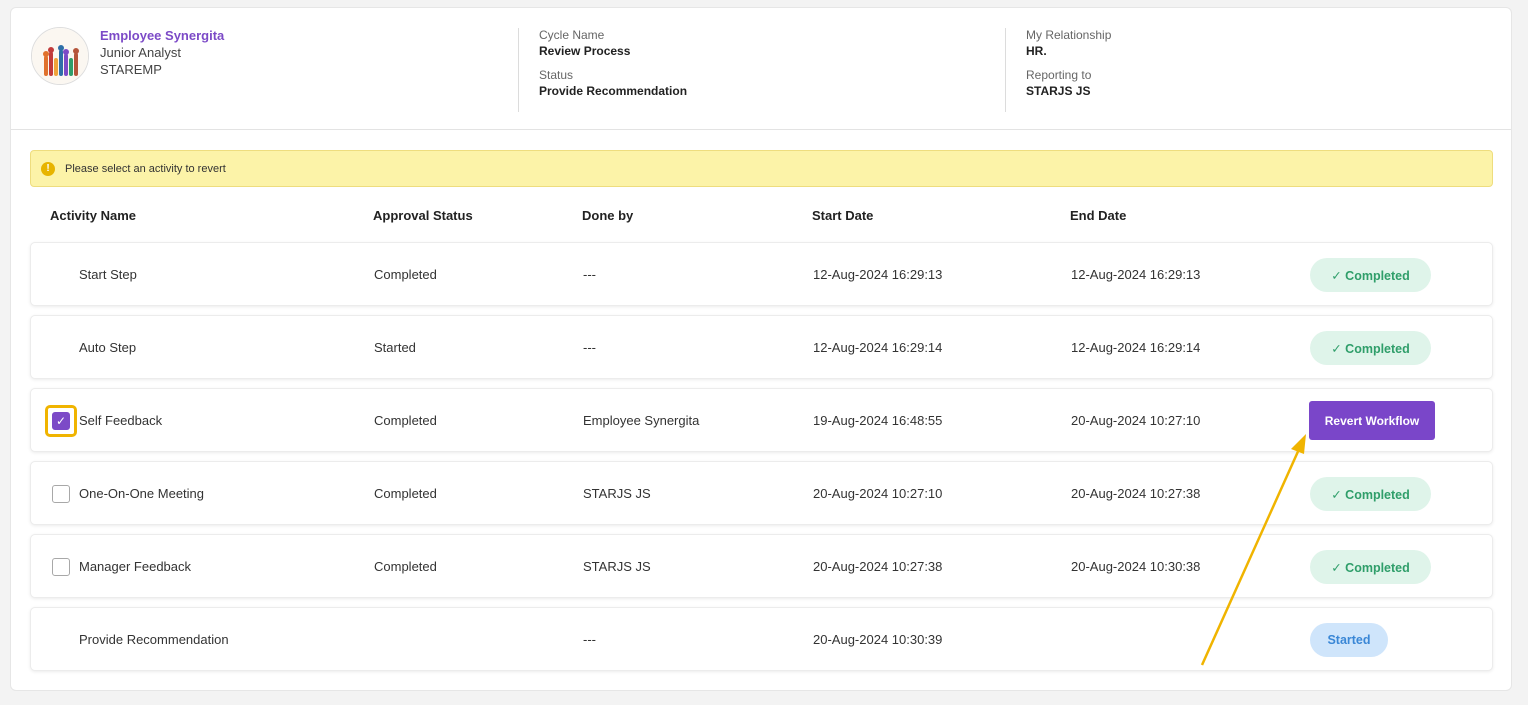  Describe the element at coordinates (608, 215) in the screenshot. I see `header-done-by: Done by` at that location.